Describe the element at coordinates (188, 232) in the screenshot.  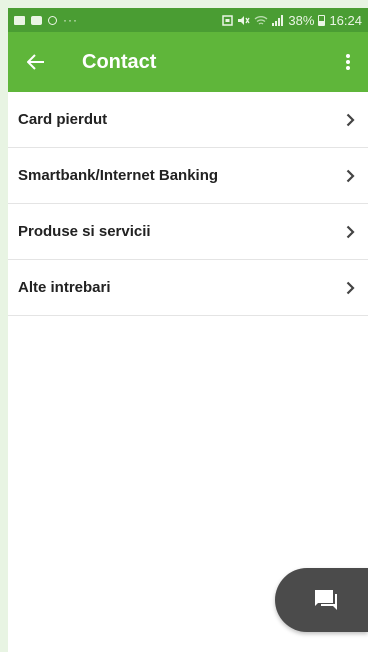
I see `list-item-produse-servicii: Produse si servicii` at that location.